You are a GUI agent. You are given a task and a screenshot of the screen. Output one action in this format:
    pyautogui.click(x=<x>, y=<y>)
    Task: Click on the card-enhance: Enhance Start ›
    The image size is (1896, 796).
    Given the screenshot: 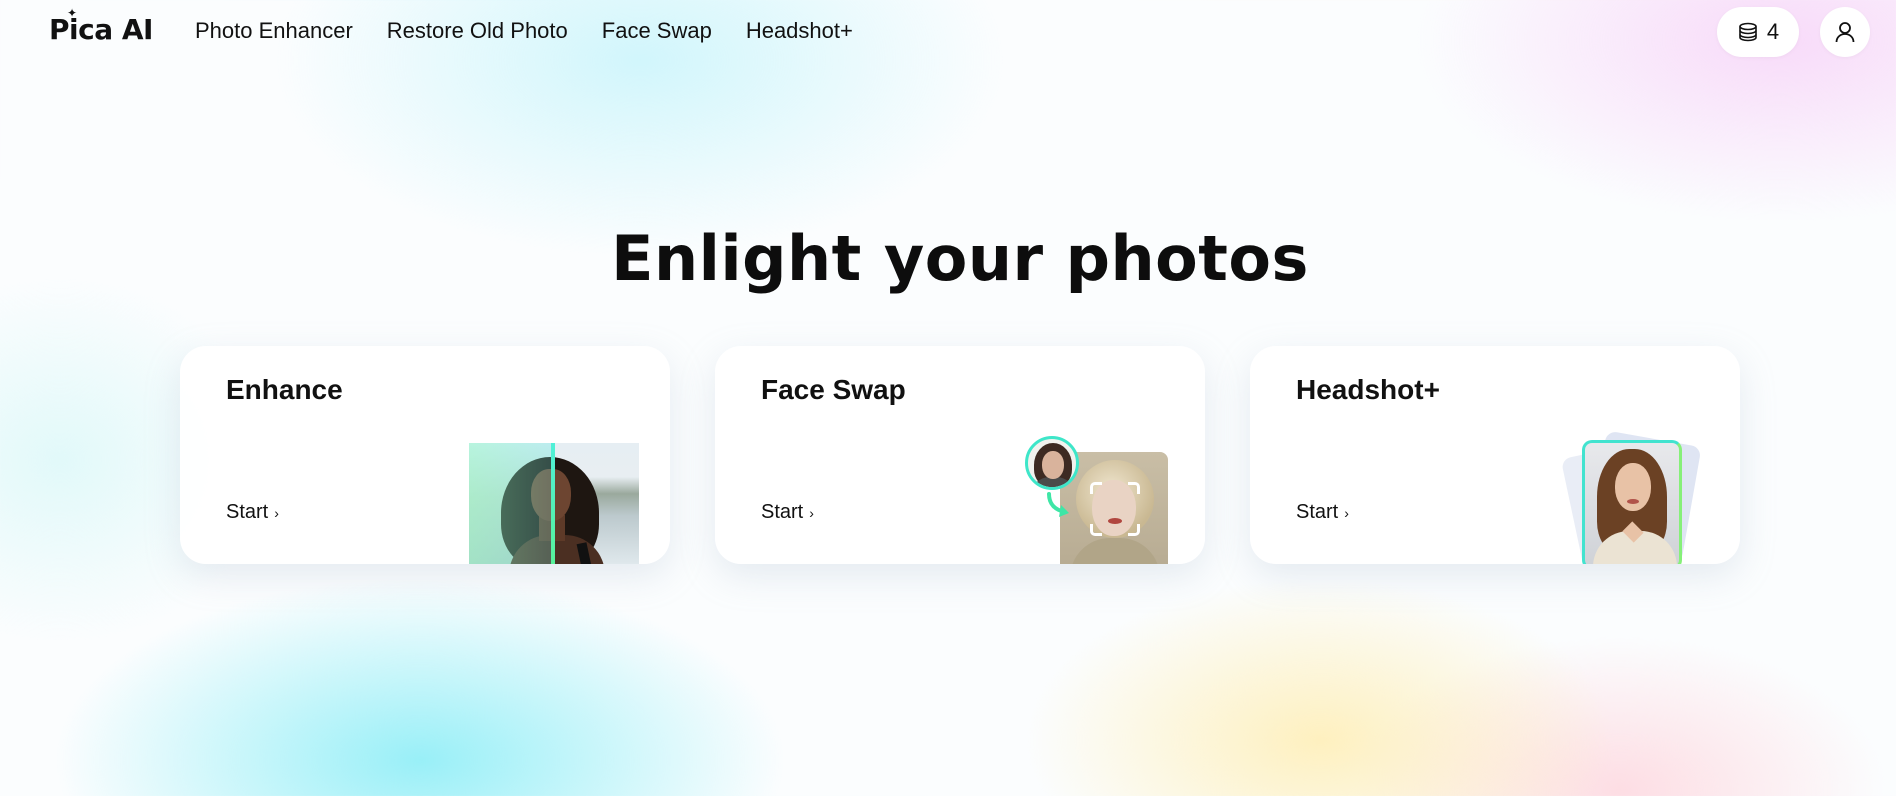 What is the action you would take?
    pyautogui.click(x=425, y=455)
    